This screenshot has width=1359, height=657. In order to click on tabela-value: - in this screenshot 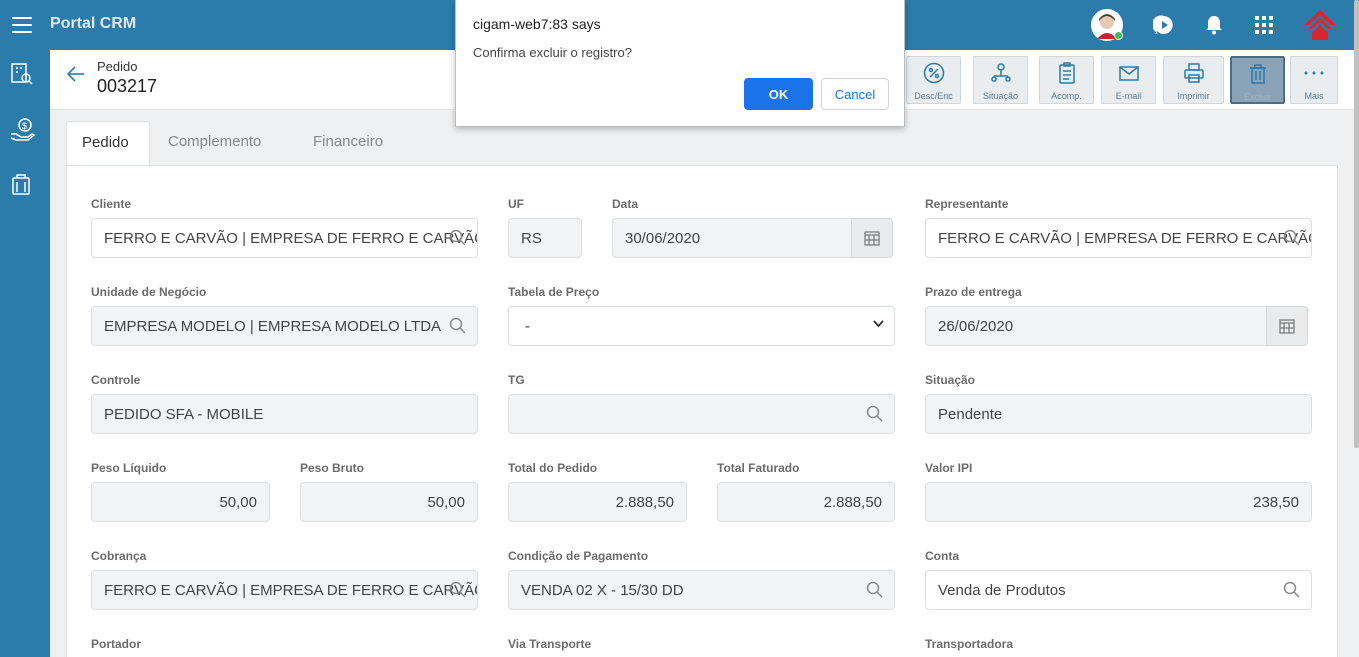, I will do `click(527, 326)`.